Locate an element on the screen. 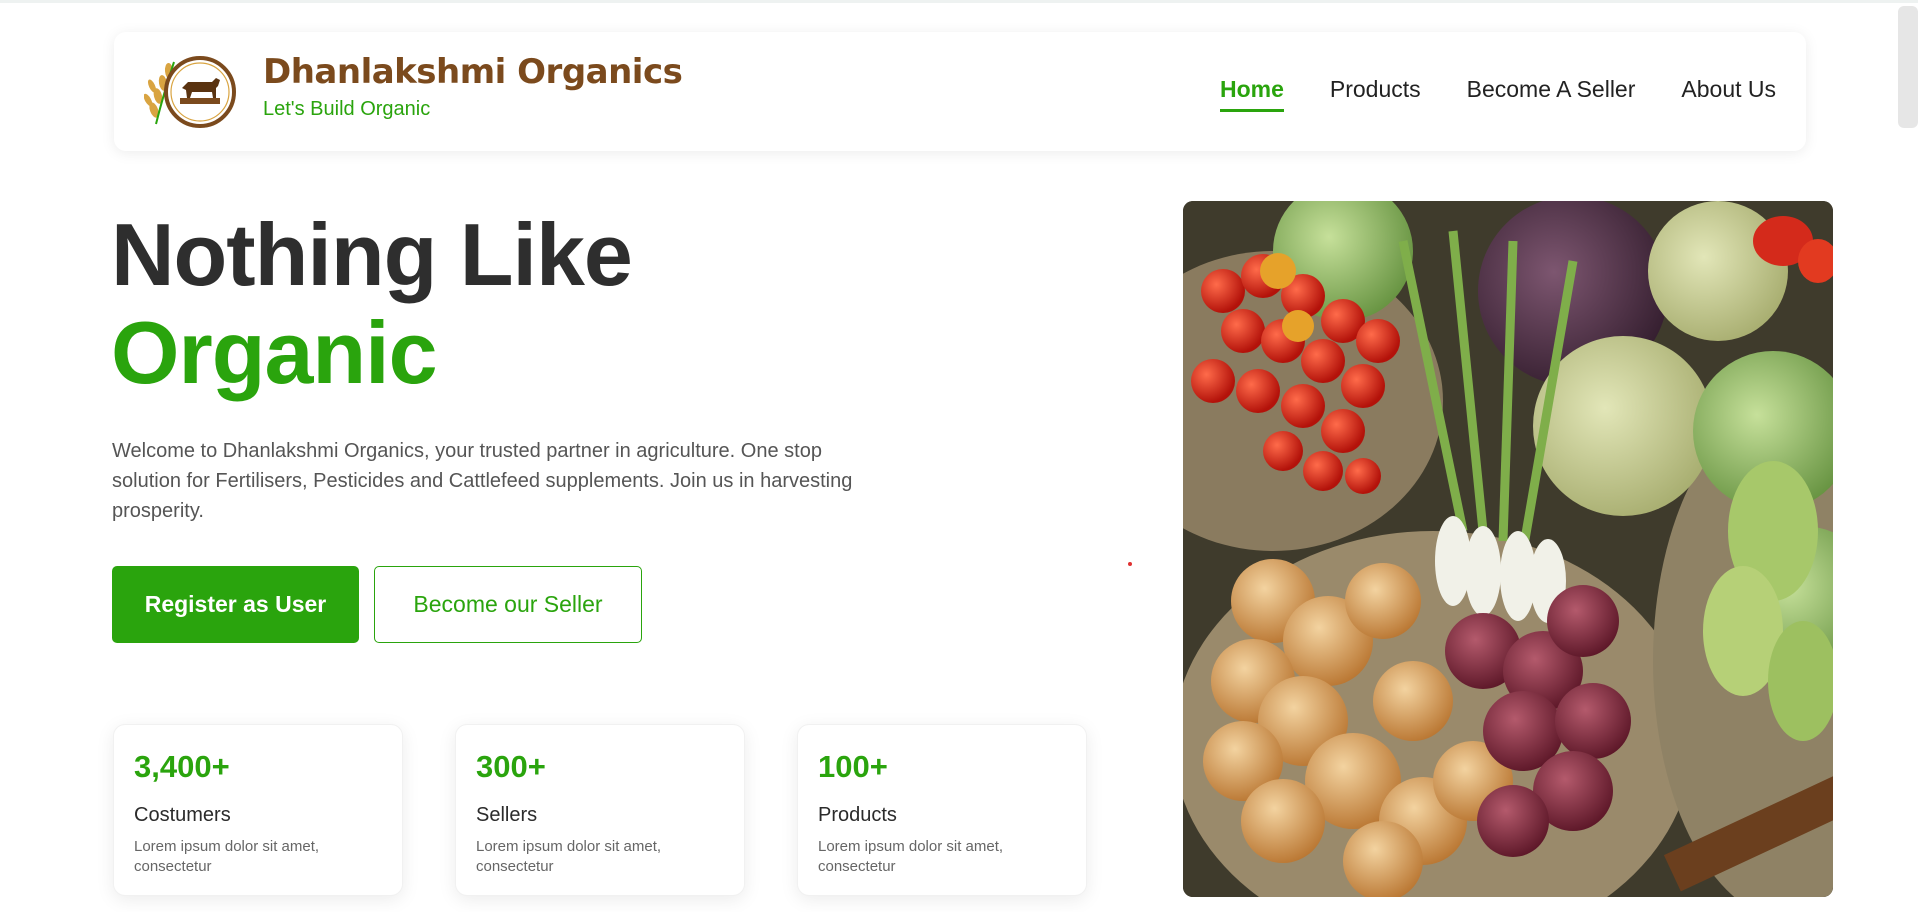  register-user-button: Register as User is located at coordinates (235, 604).